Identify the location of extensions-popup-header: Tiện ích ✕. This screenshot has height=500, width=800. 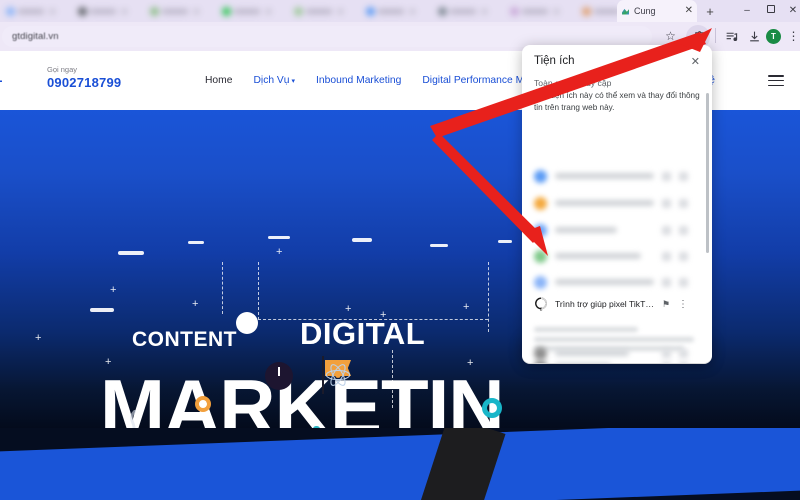
(617, 61).